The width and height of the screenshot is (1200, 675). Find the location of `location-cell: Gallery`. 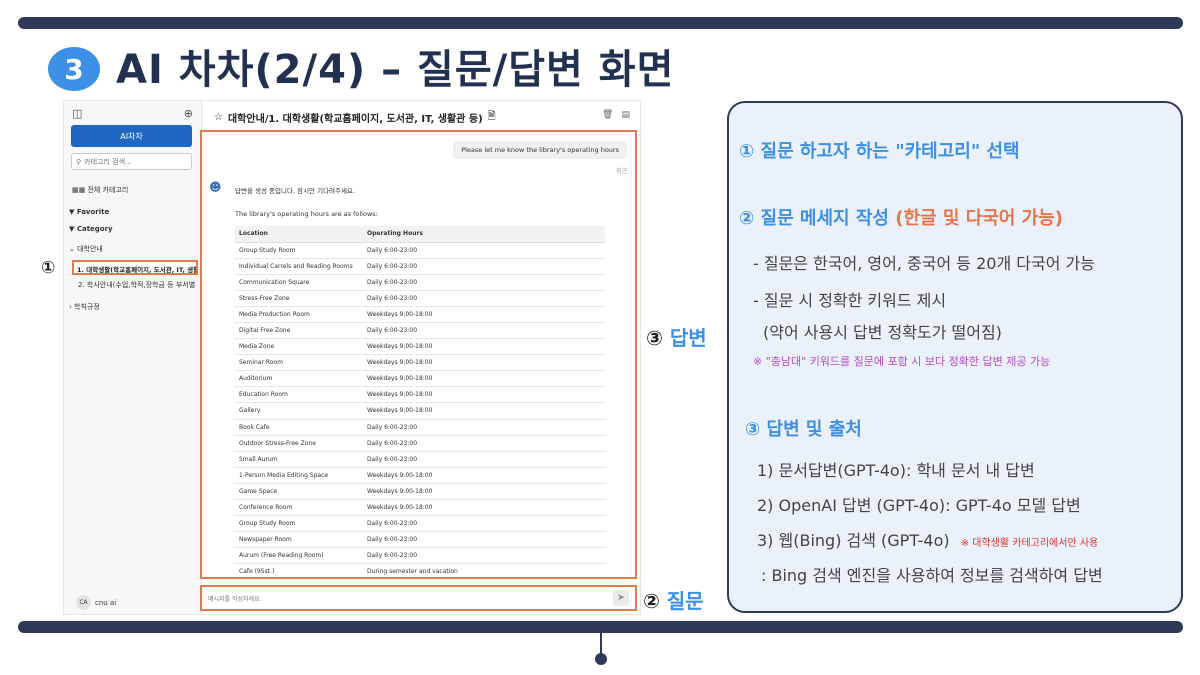

location-cell: Gallery is located at coordinates (299, 411).